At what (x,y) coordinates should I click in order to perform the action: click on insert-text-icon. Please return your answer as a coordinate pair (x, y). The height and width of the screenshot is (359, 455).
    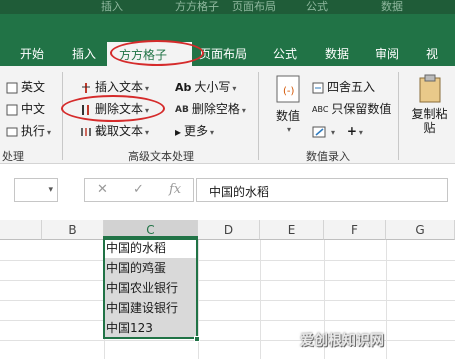
    Looking at the image, I should click on (86, 87).